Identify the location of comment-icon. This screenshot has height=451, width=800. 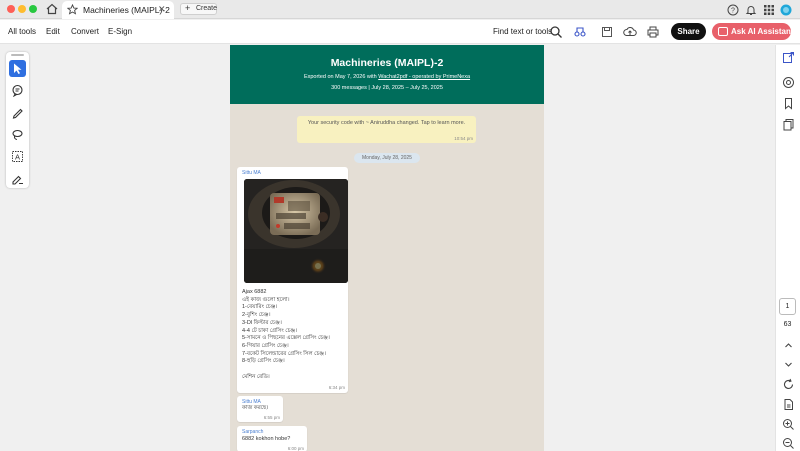
(17, 90).